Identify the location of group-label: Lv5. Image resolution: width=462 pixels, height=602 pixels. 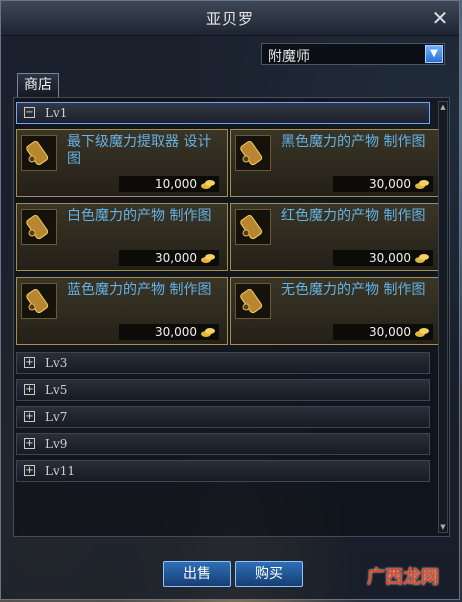
(56, 390).